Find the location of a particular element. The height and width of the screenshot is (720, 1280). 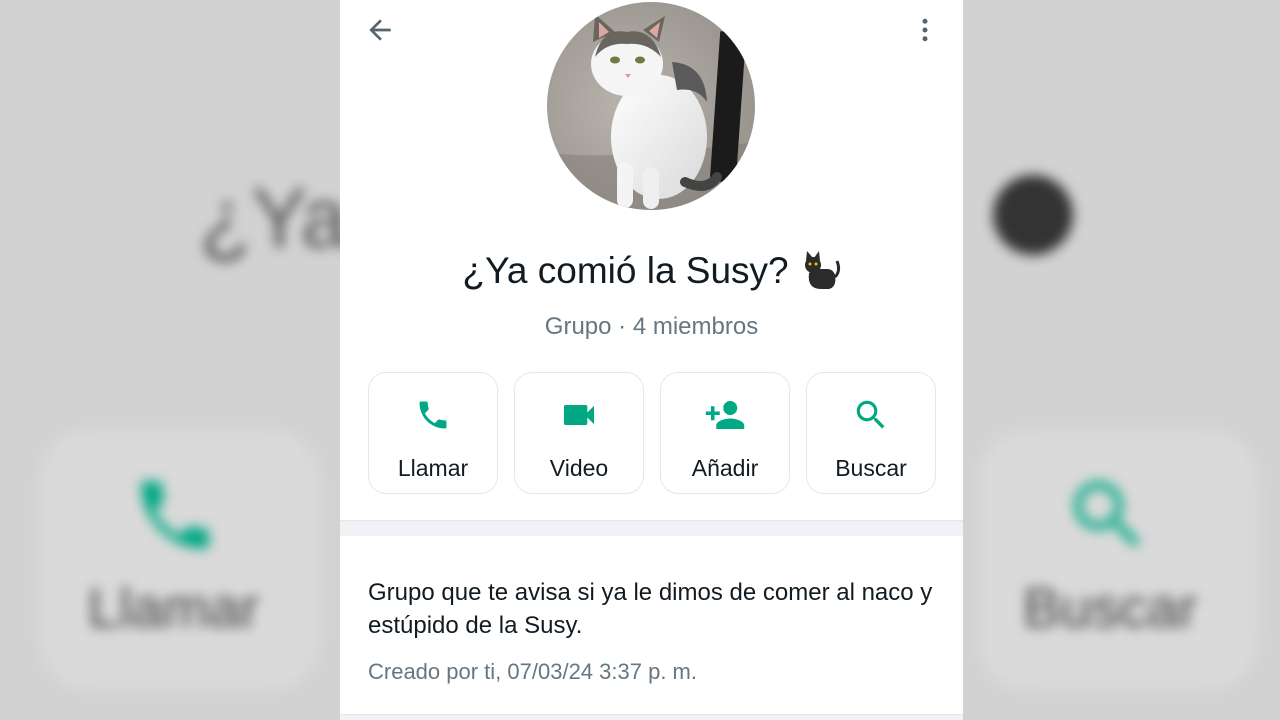

blurred-cat-emoji is located at coordinates (1033, 215).